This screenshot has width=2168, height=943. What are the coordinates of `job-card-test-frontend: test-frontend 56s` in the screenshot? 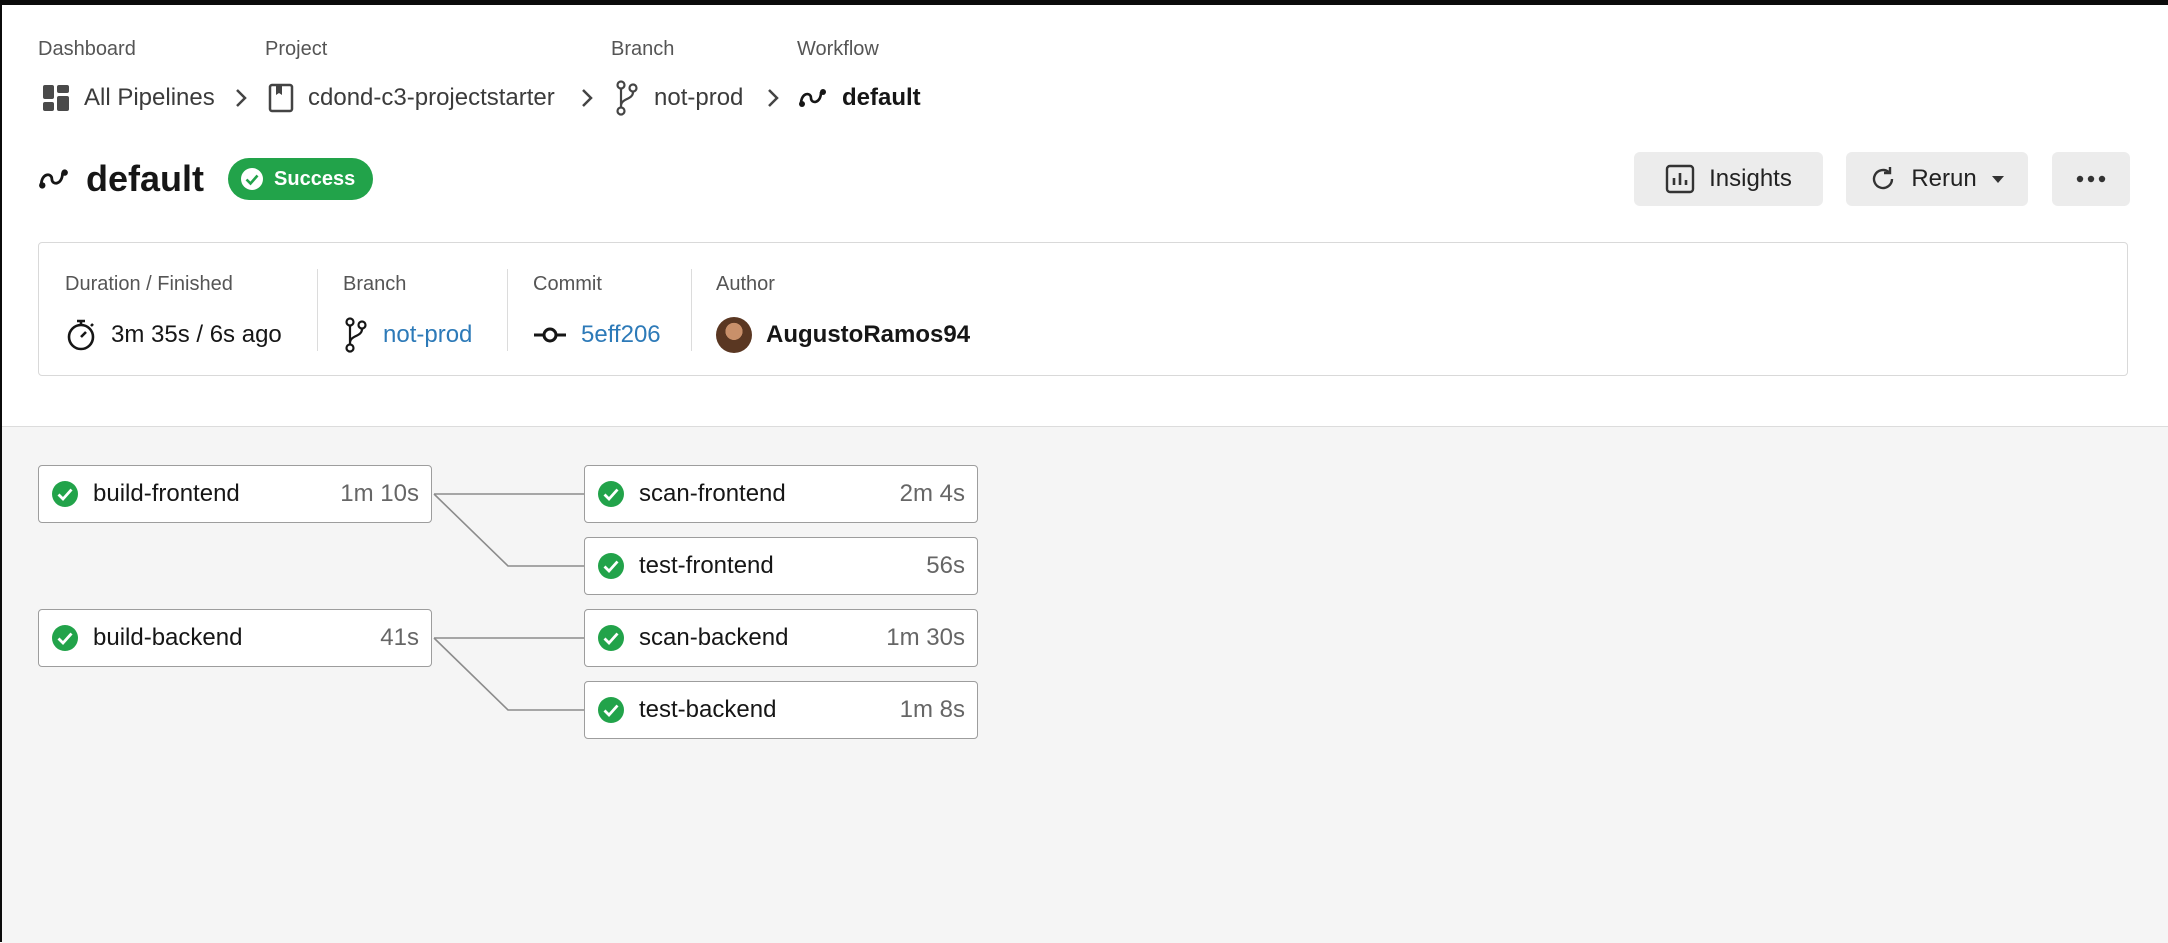 It's located at (781, 566).